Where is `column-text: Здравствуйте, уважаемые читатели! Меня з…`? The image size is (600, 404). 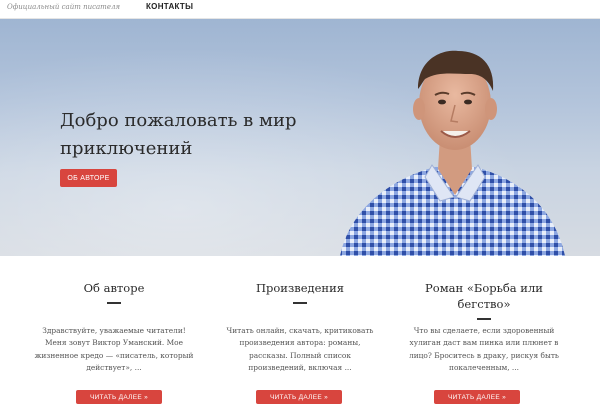 column-text: Здравствуйте, уважаемые читатели! Меня з… is located at coordinates (114, 349).